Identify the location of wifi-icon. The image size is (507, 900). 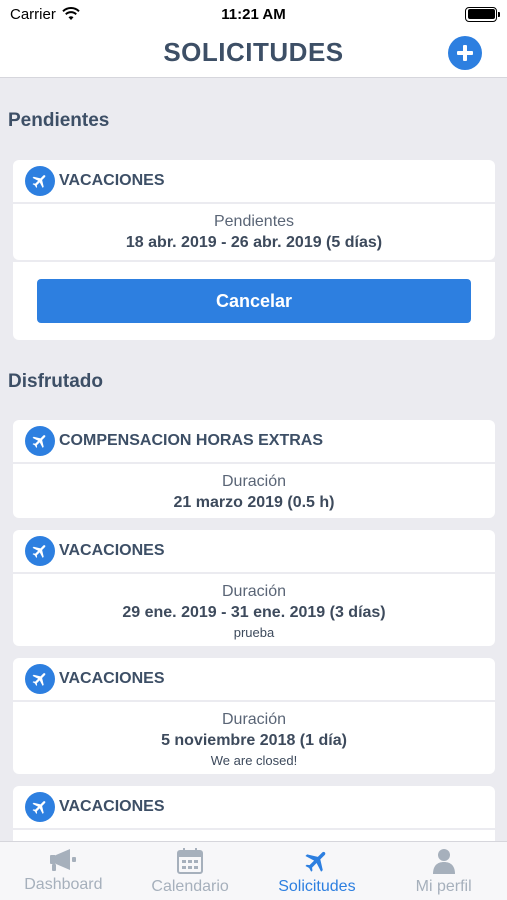
(71, 13).